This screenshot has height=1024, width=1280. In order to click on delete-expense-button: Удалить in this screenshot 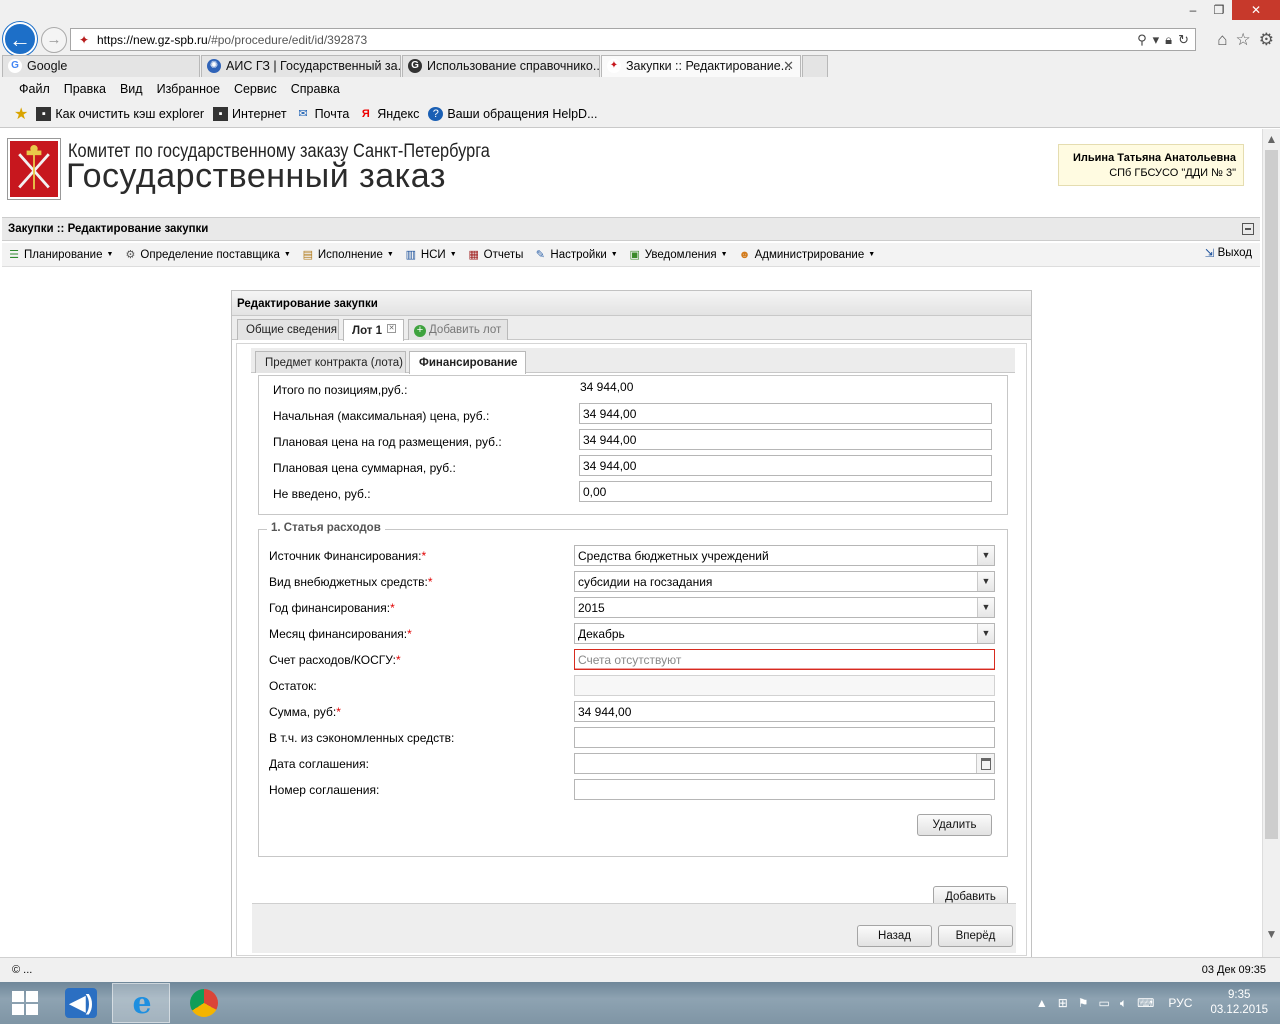, I will do `click(954, 825)`.